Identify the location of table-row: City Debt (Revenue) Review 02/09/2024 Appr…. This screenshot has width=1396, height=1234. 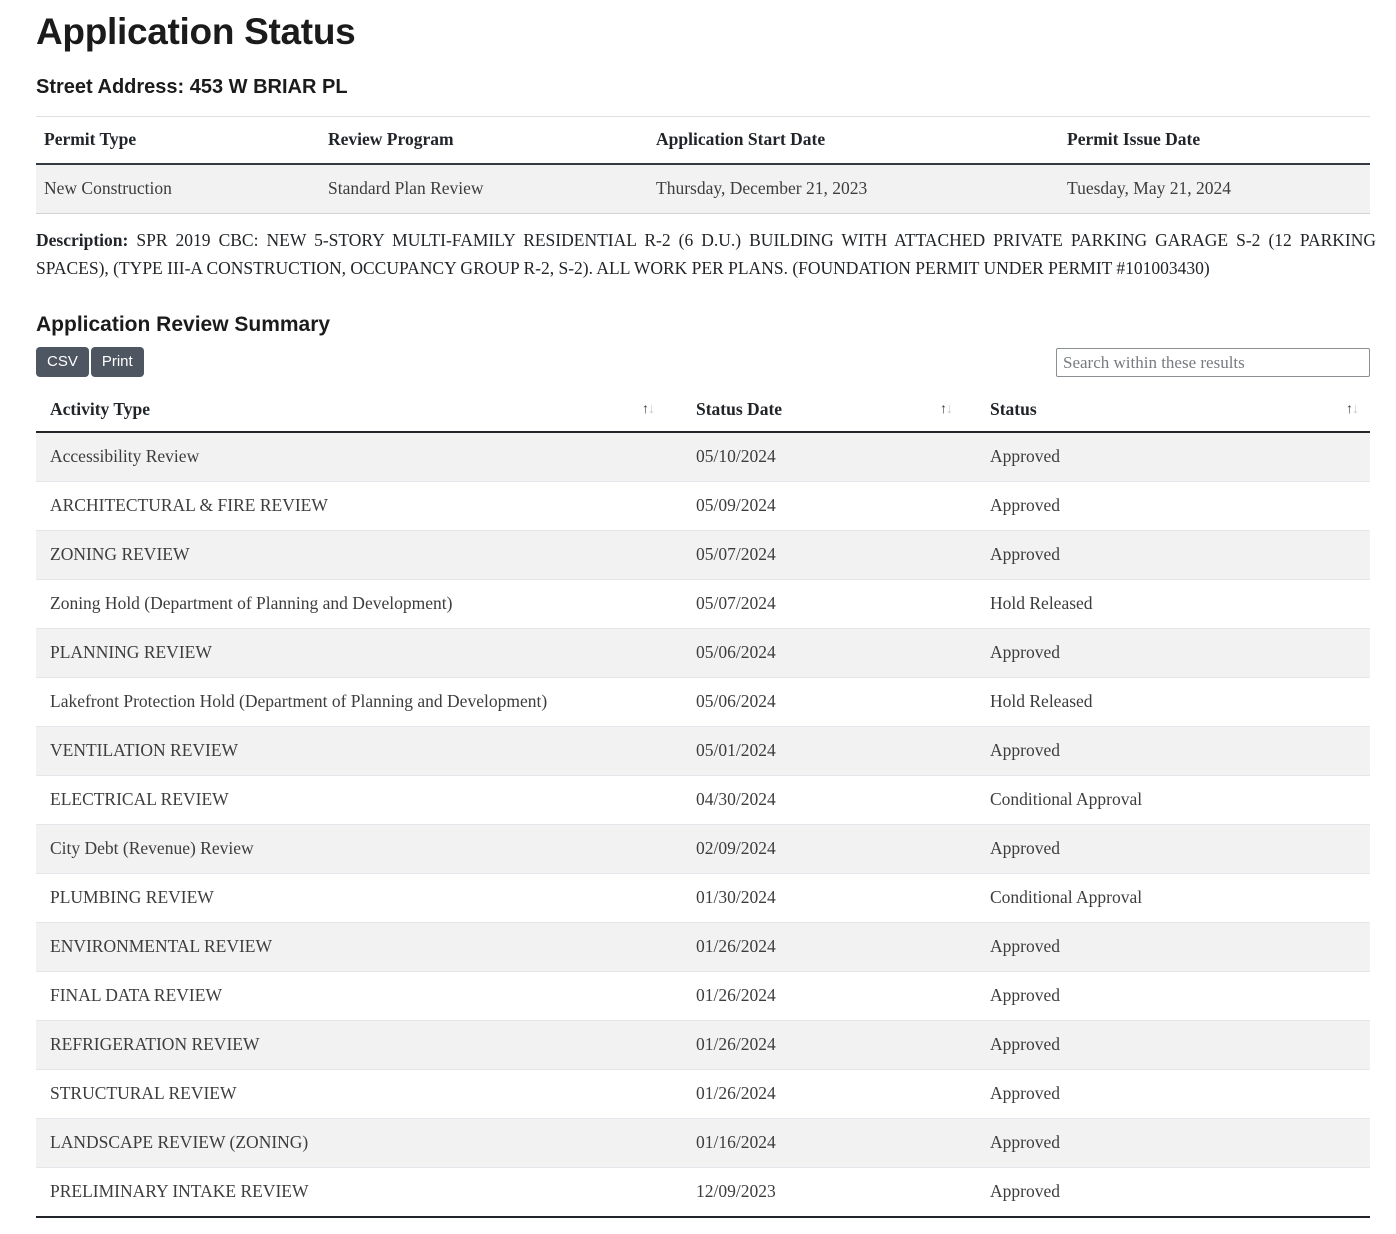
(703, 849).